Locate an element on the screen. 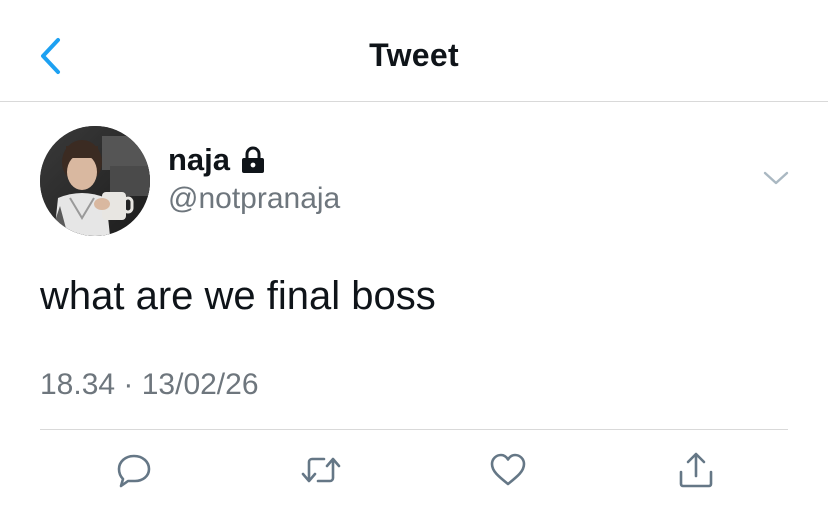 The height and width of the screenshot is (513, 828). page-title: Tweet is located at coordinates (414, 55).